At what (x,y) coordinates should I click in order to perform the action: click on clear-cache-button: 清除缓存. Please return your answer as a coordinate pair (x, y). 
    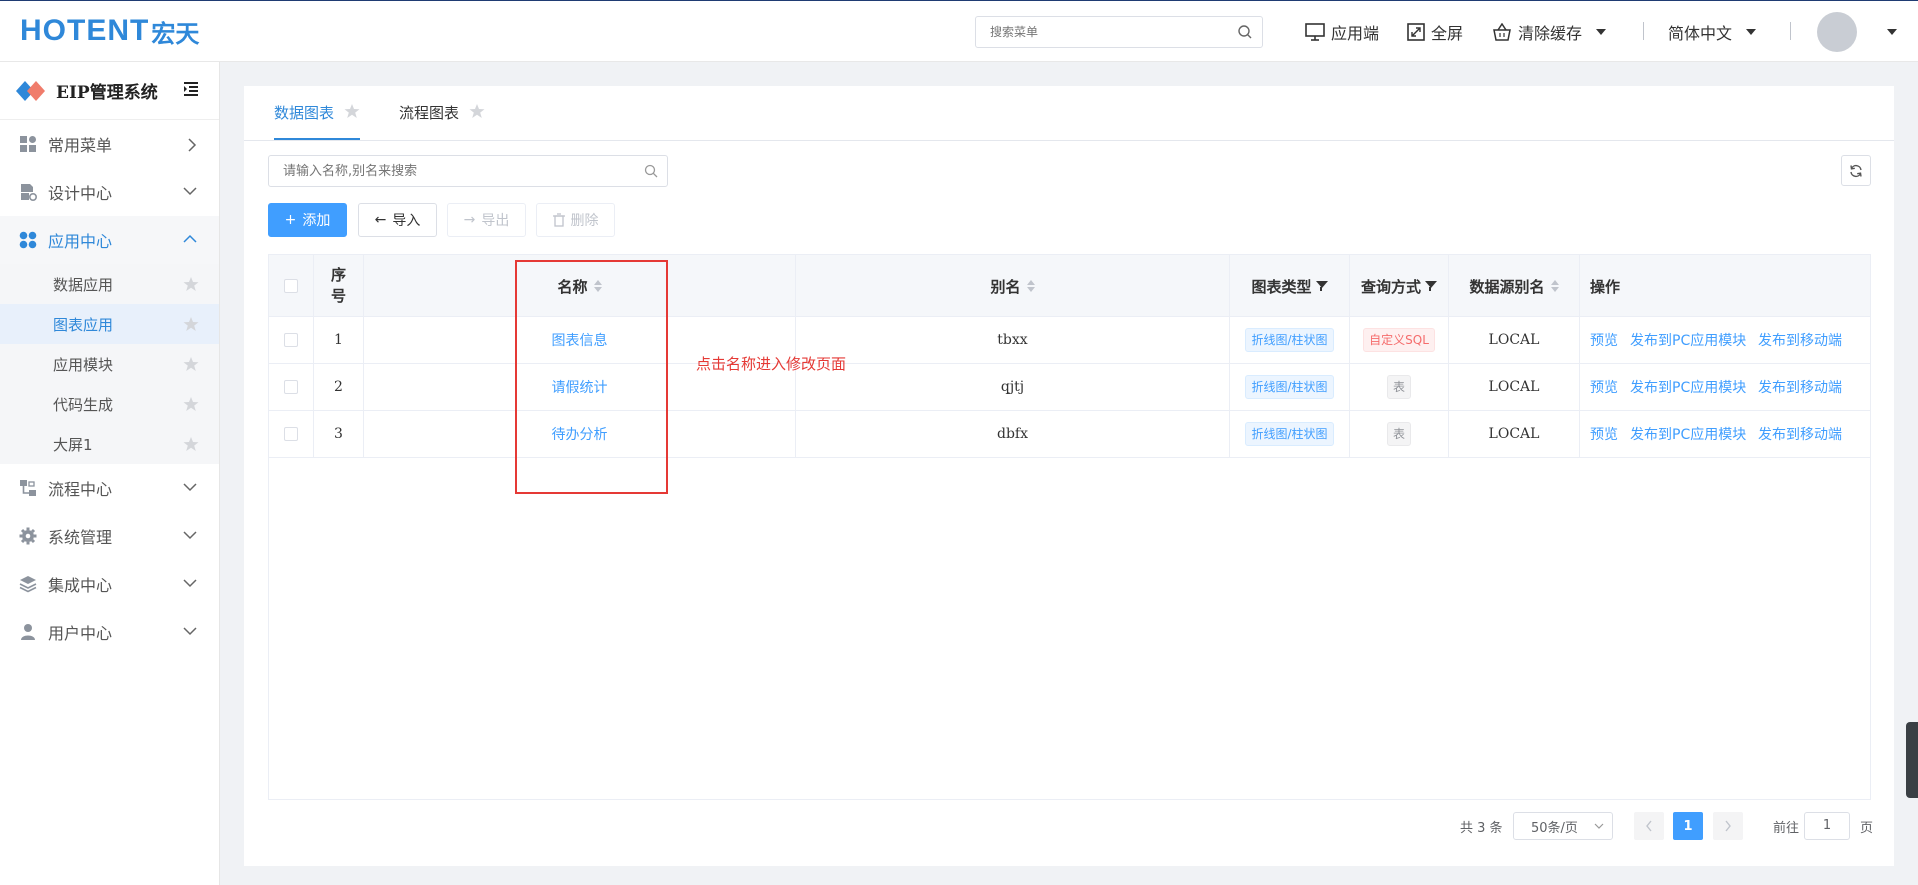
    Looking at the image, I should click on (1549, 32).